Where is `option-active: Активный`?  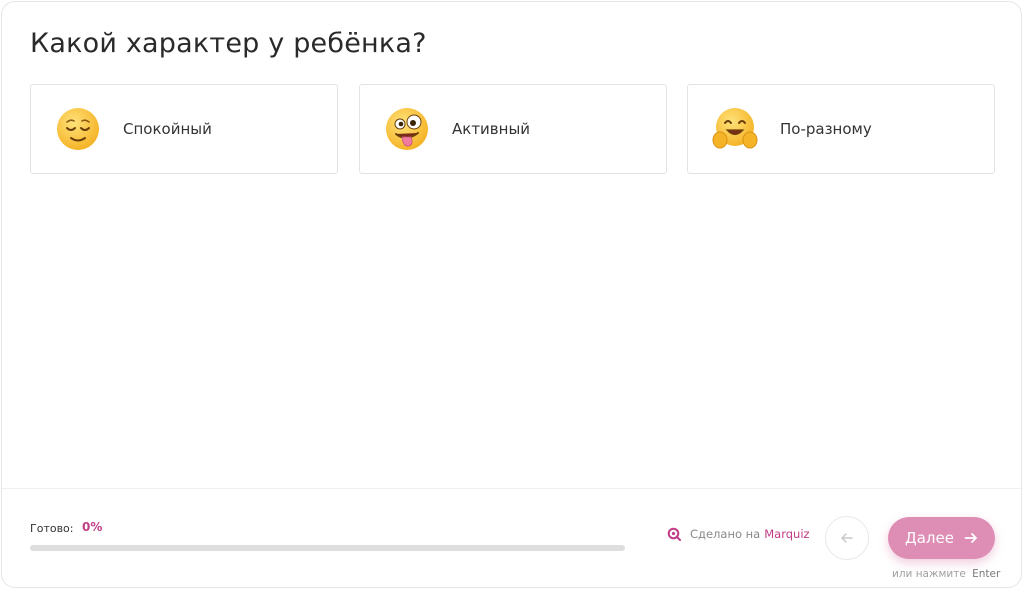
option-active: Активный is located at coordinates (513, 129).